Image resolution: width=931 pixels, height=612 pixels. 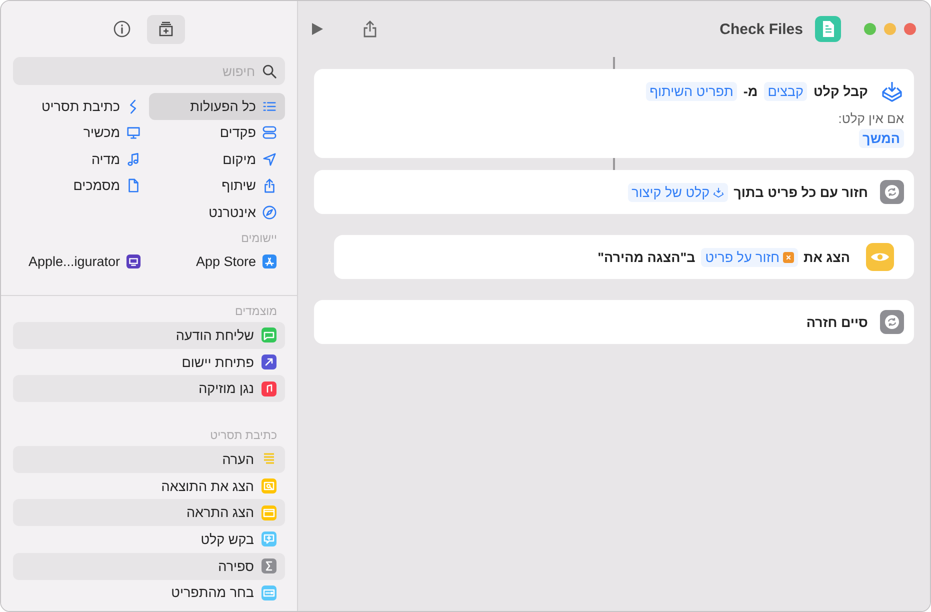 I want to click on monitor-icon, so click(x=133, y=132).